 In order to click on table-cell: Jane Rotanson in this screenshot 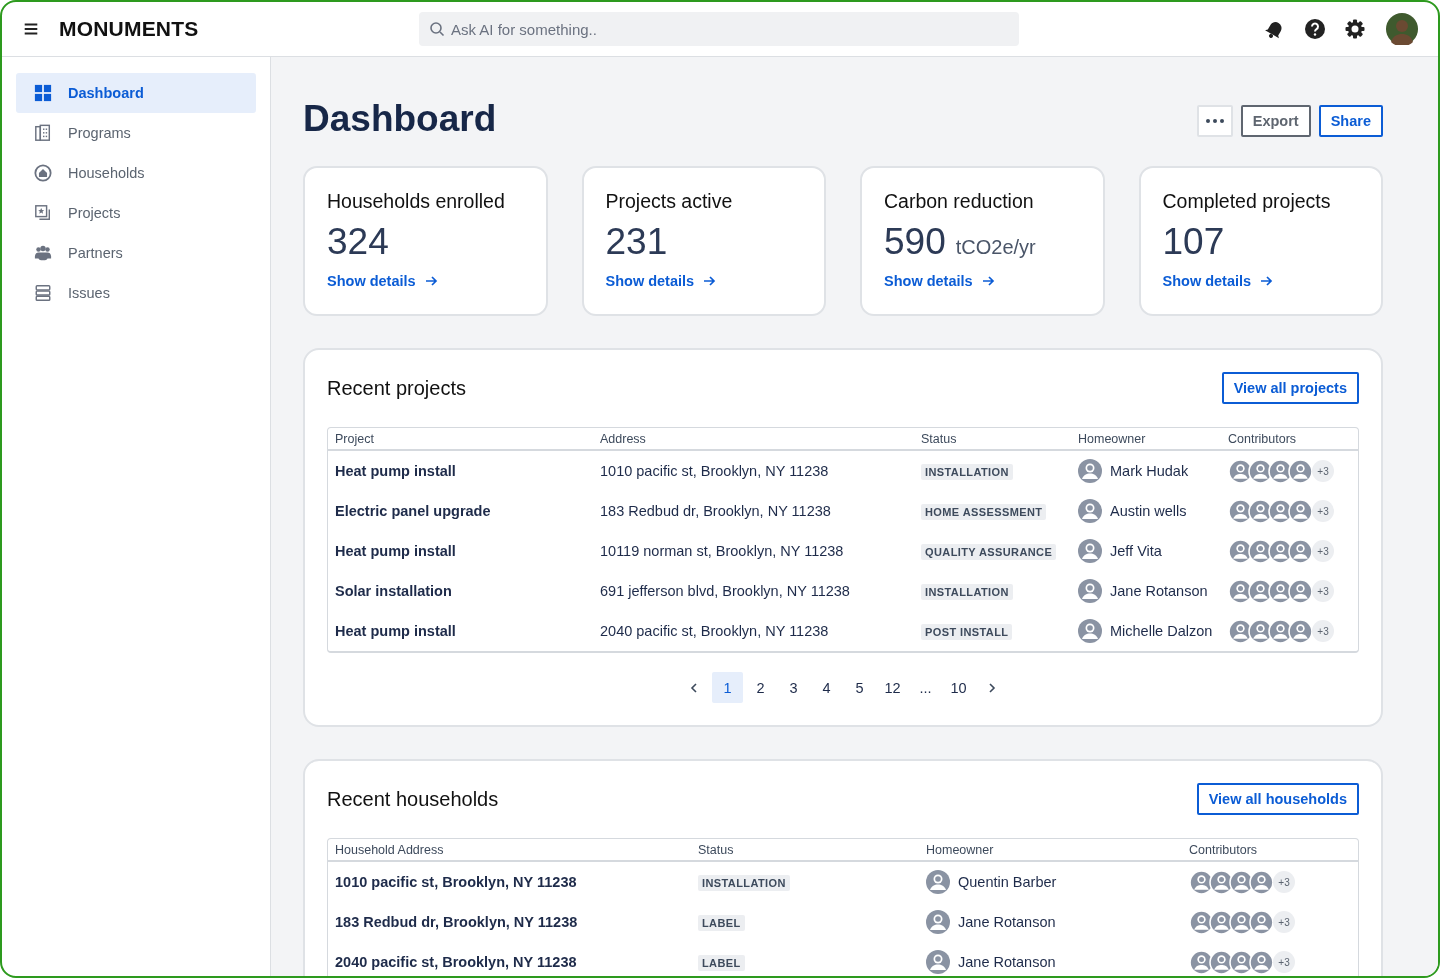, I will do `click(1007, 922)`.